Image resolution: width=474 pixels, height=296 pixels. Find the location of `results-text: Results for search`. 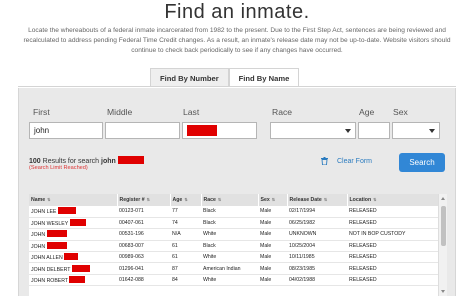

results-text: Results for search is located at coordinates (71, 161).